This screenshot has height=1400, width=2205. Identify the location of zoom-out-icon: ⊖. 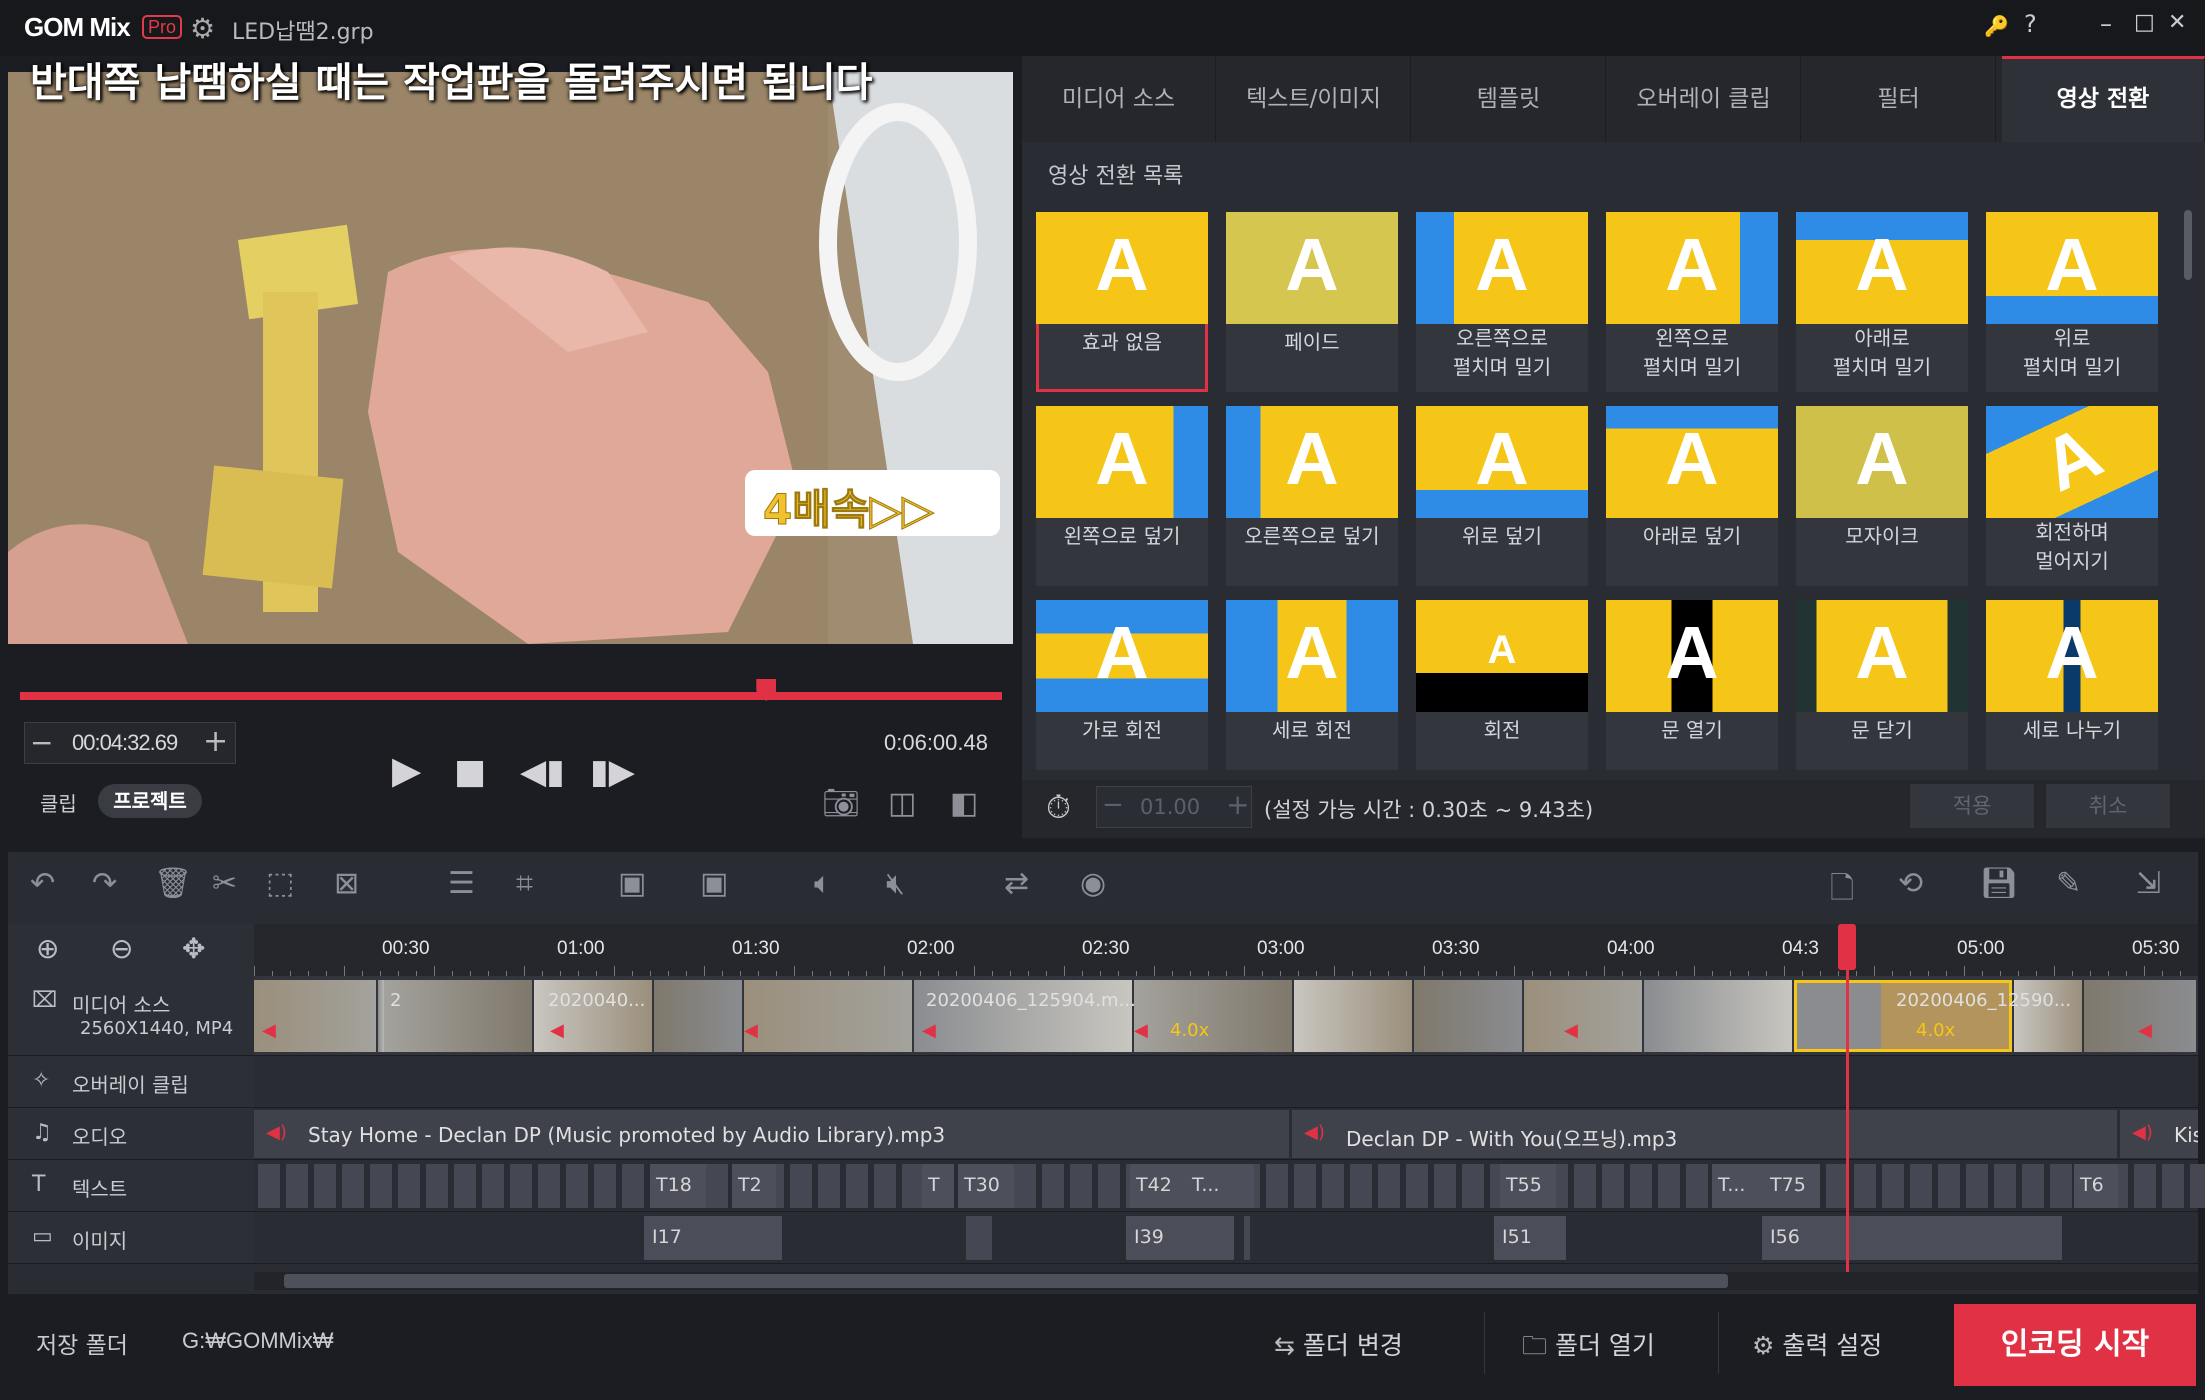
(121, 948).